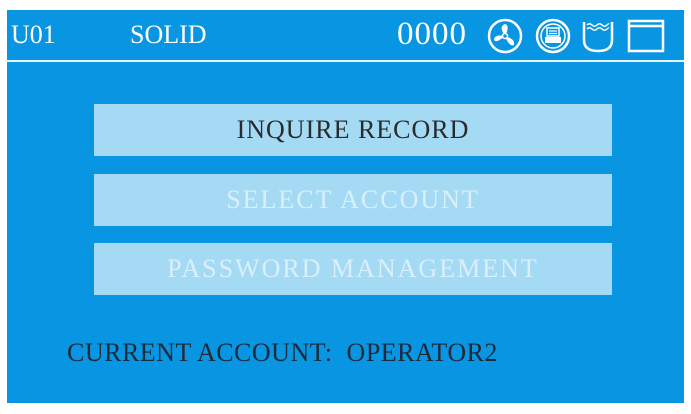  Describe the element at coordinates (353, 130) in the screenshot. I see `inquire-record-button: INQUIRE RECORD` at that location.